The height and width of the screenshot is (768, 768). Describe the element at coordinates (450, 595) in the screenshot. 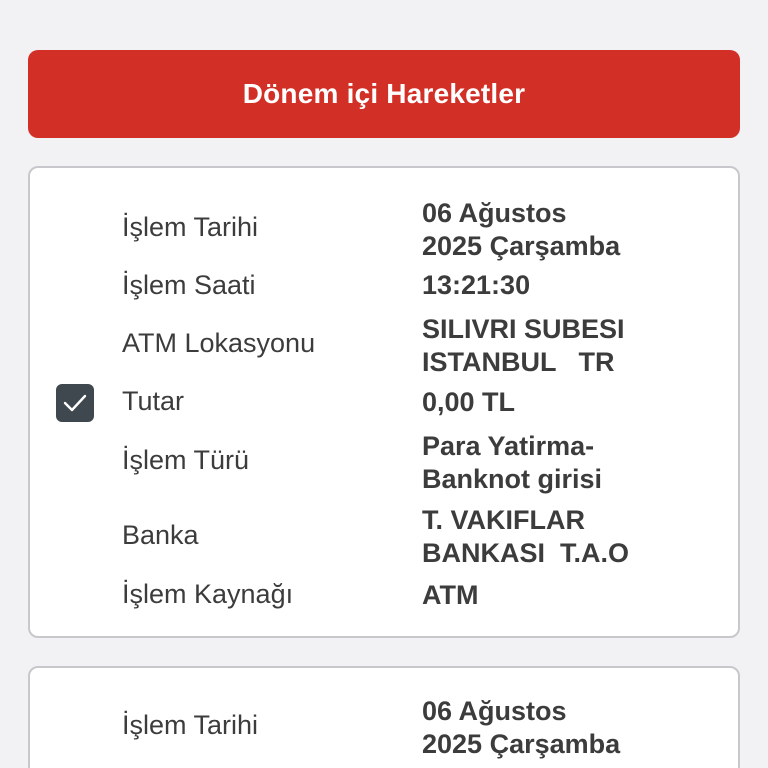

I see `transaction-source-value: ATM` at that location.